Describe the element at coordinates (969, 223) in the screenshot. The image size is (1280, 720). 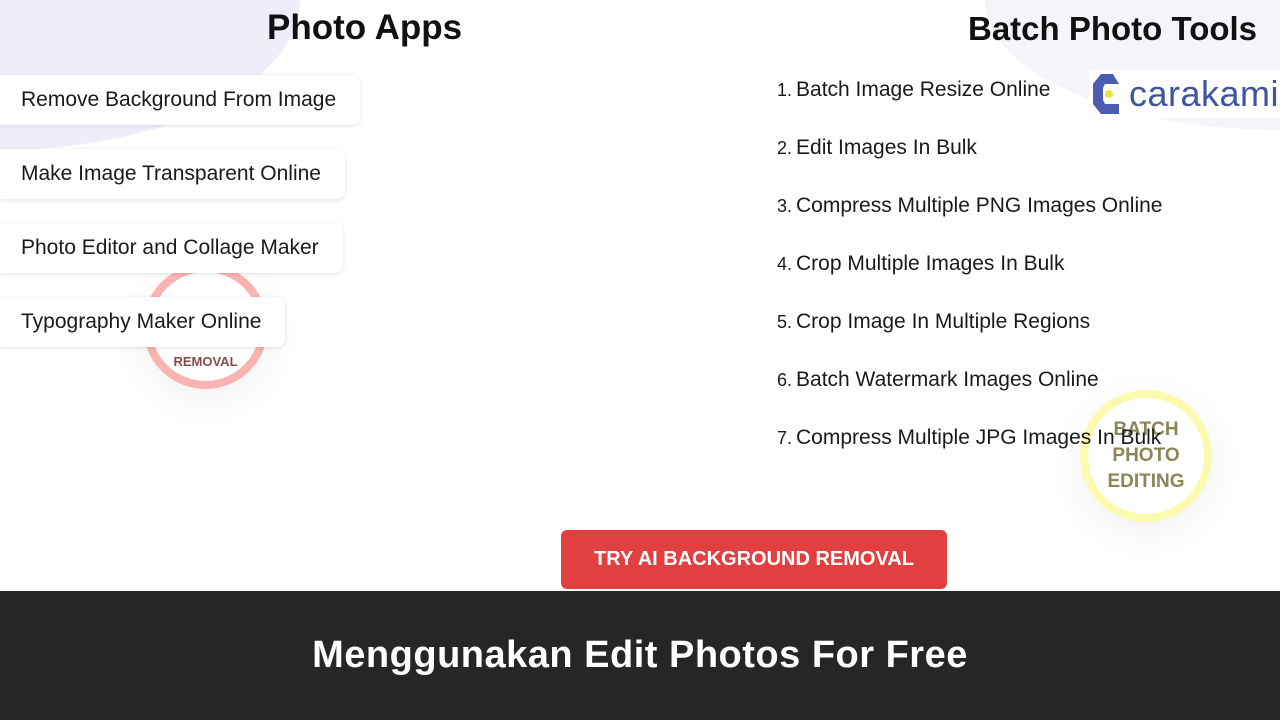
I see `list-item: 3. Compress Multiple PNG Images Online` at that location.